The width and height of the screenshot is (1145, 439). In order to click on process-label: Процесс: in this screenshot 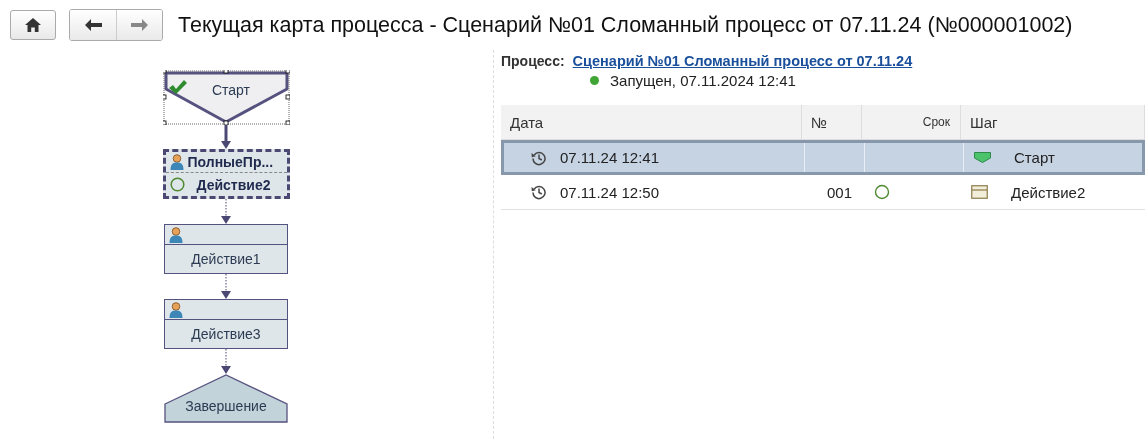, I will do `click(533, 61)`.